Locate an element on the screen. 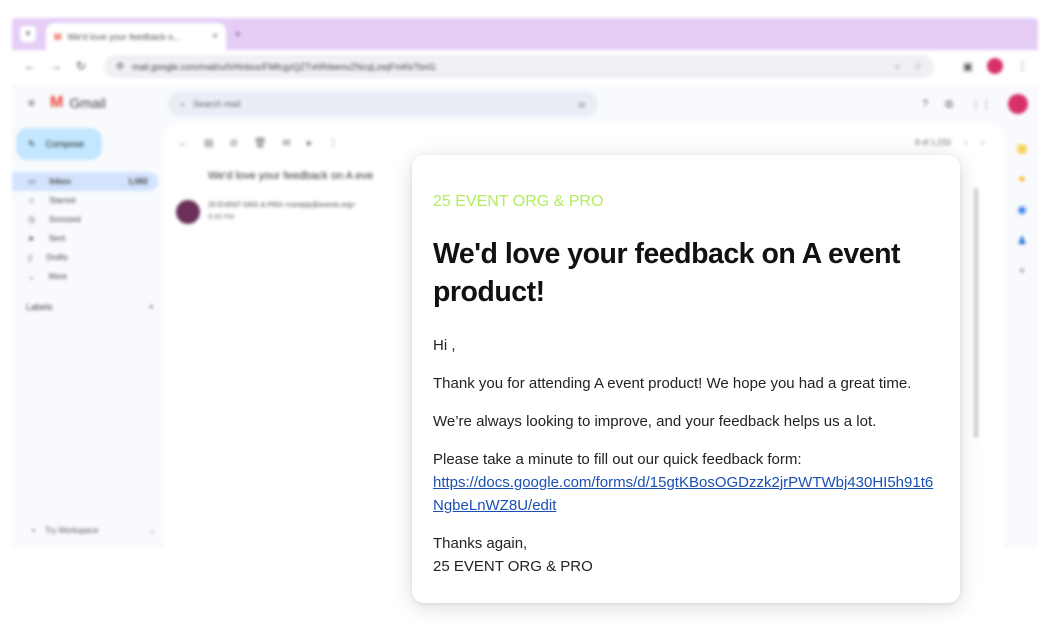  labels-heading-text: Labels is located at coordinates (39, 307).